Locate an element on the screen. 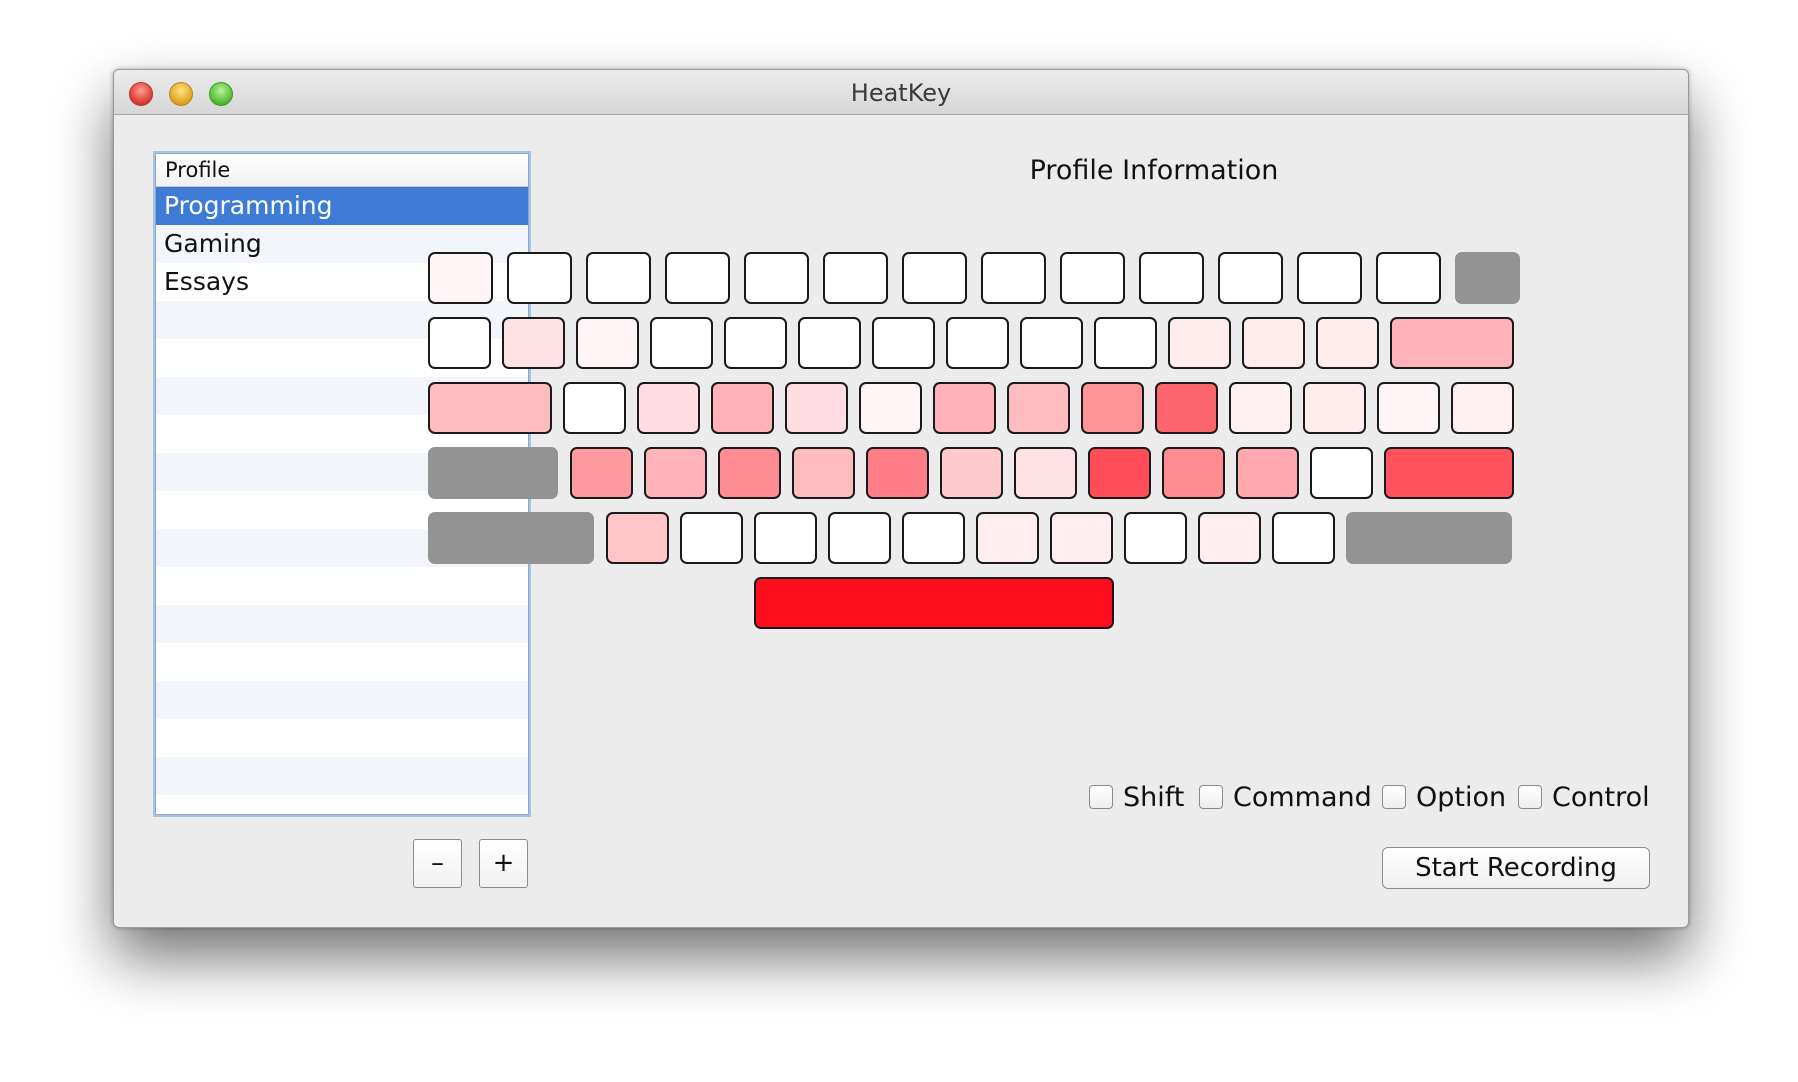  command-checkbox: Command is located at coordinates (1285, 797).